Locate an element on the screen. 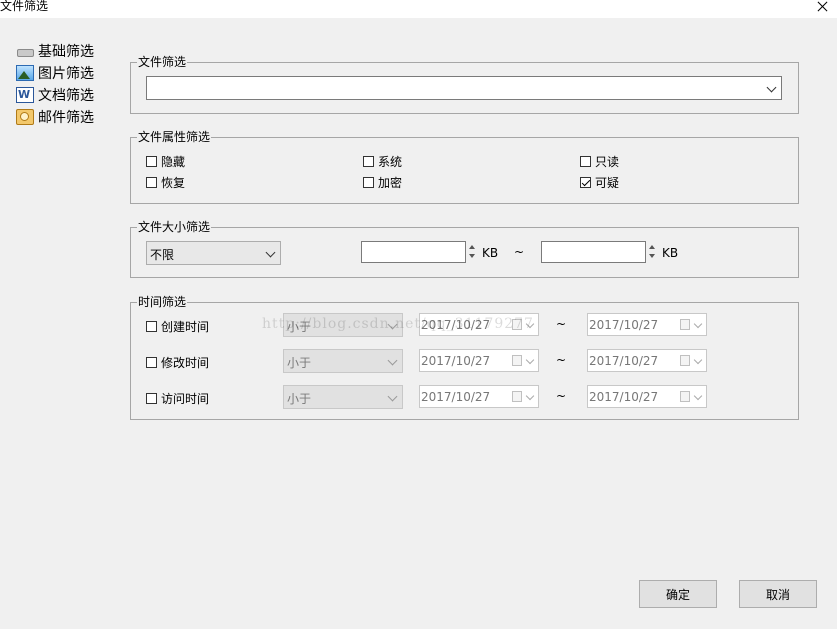 The height and width of the screenshot is (629, 837). system-checkbox: 系统 is located at coordinates (382, 161).